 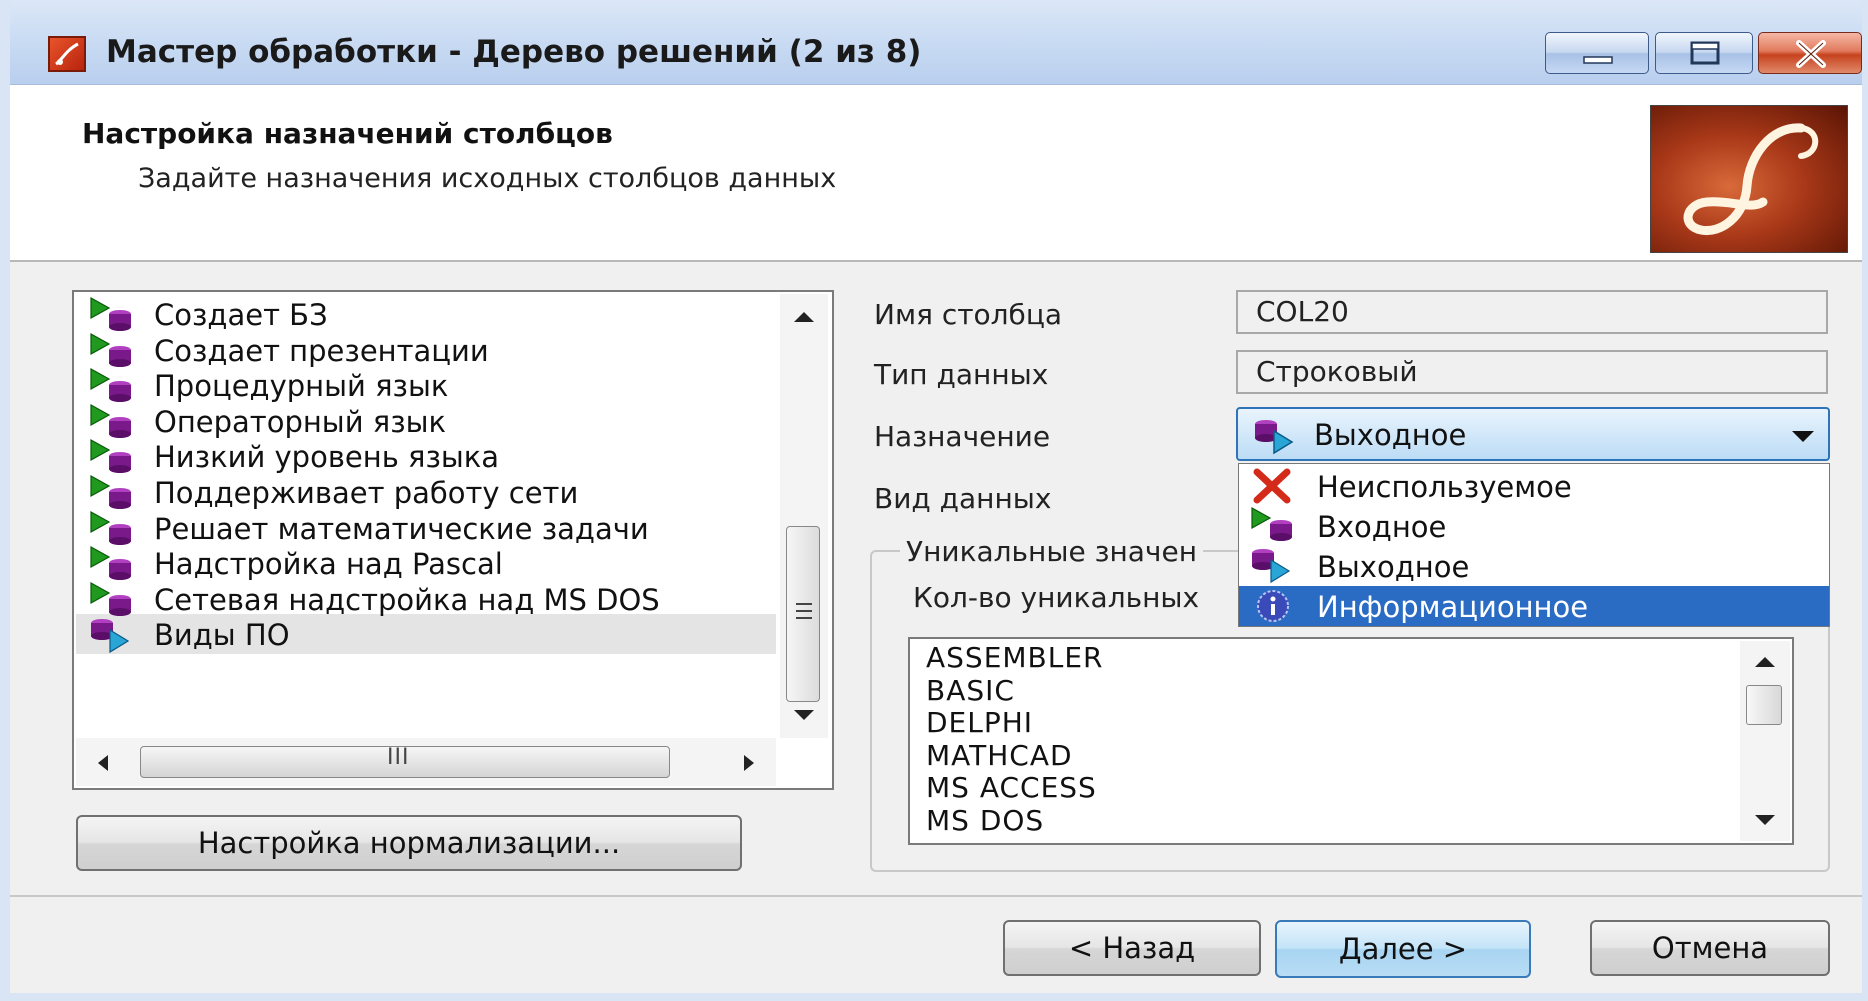 What do you see at coordinates (407, 599) in the screenshot?
I see `column-list-item-label: Сетевая надстройка над MS DOS` at bounding box center [407, 599].